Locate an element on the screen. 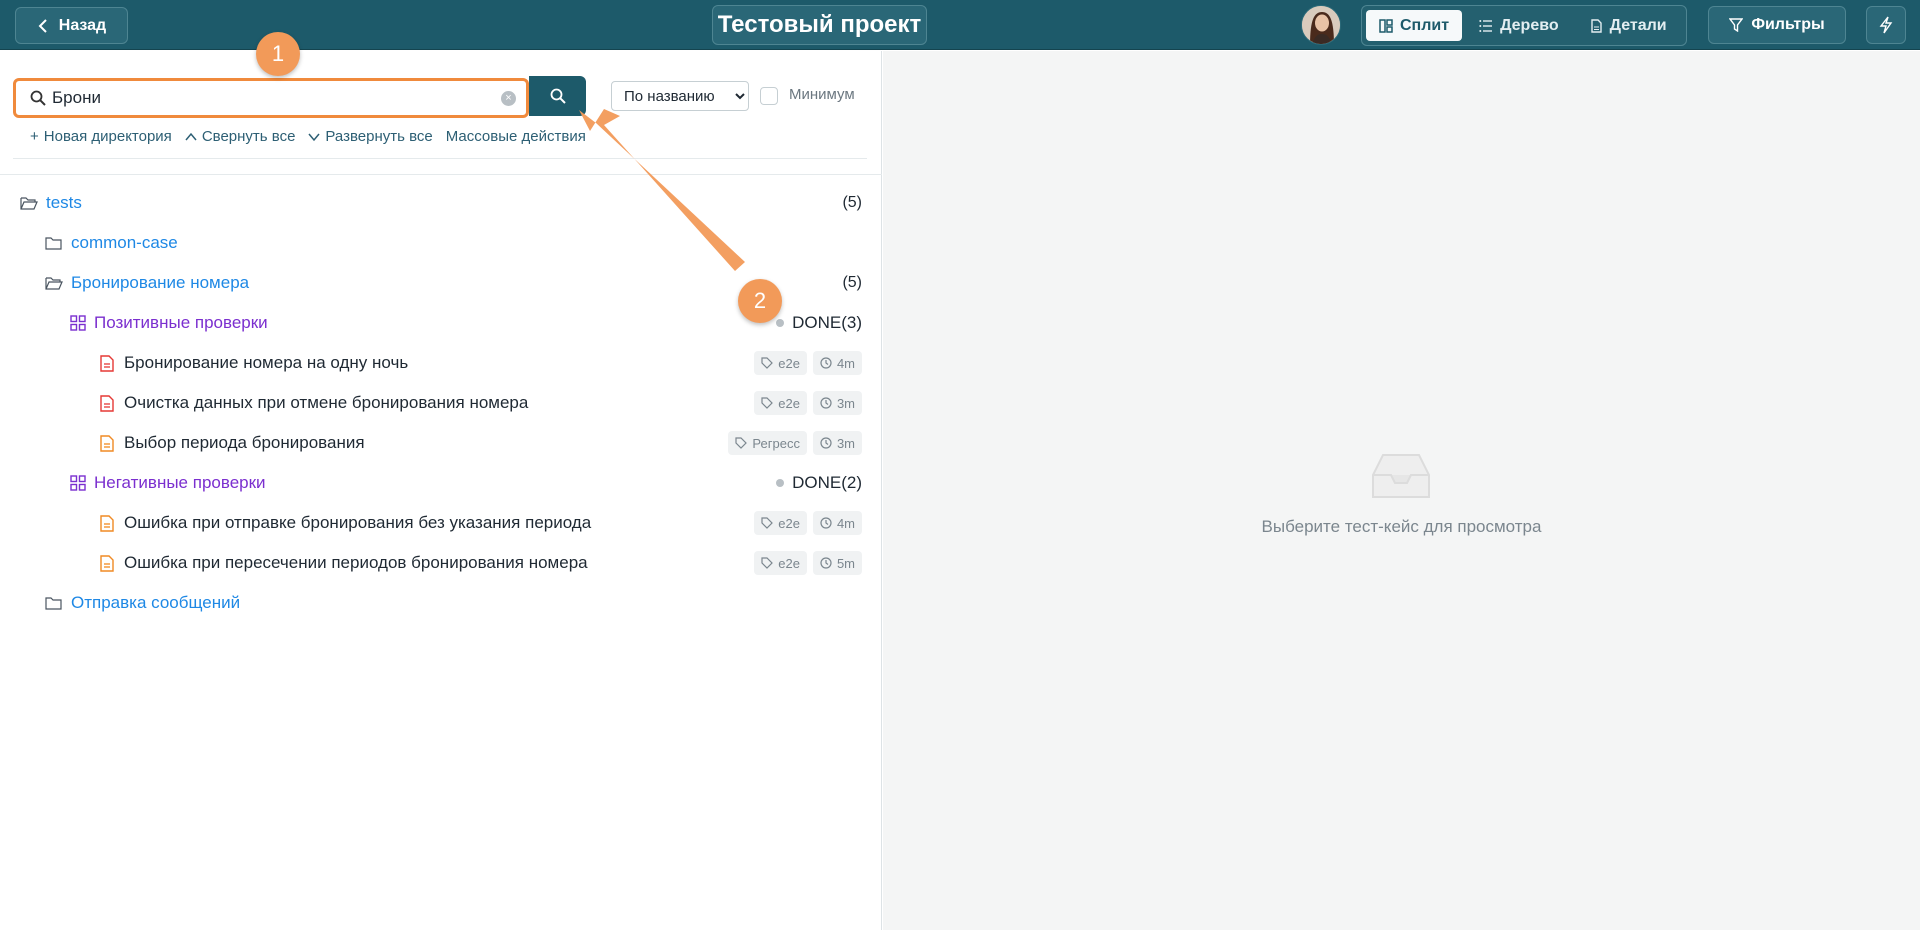 This screenshot has height=930, width=1920. callout-badge-2: 2 is located at coordinates (760, 301).